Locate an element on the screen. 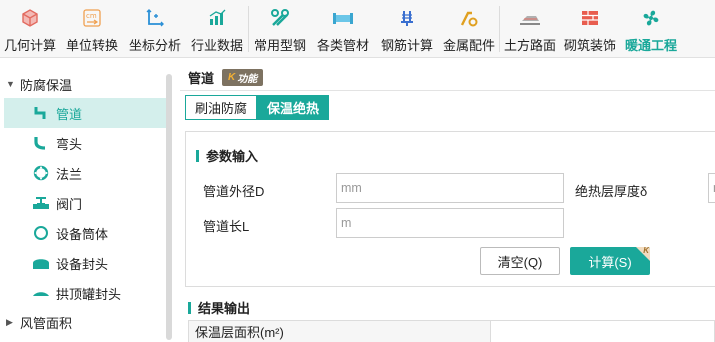  bar-chart-icon is located at coordinates (217, 18).